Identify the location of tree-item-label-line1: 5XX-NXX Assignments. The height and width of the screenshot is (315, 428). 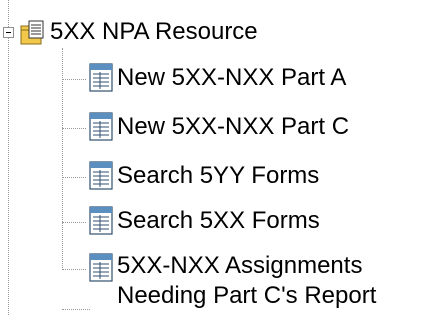
(239, 266).